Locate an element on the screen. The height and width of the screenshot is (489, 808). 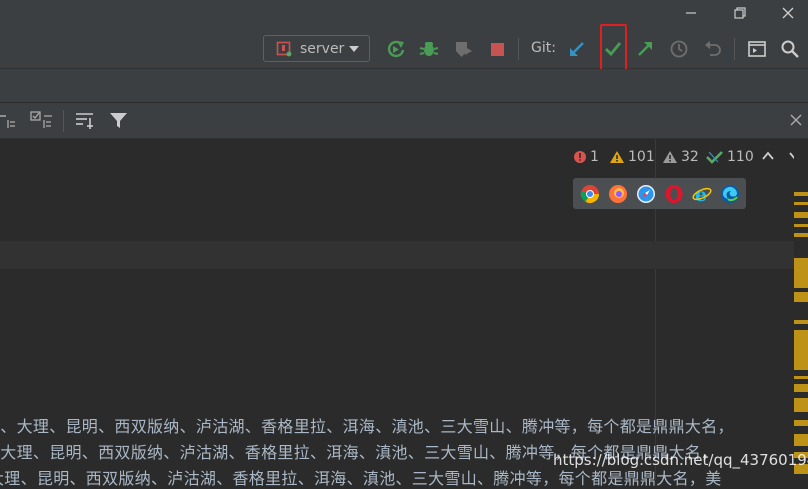
warning-count: 101 is located at coordinates (632, 157).